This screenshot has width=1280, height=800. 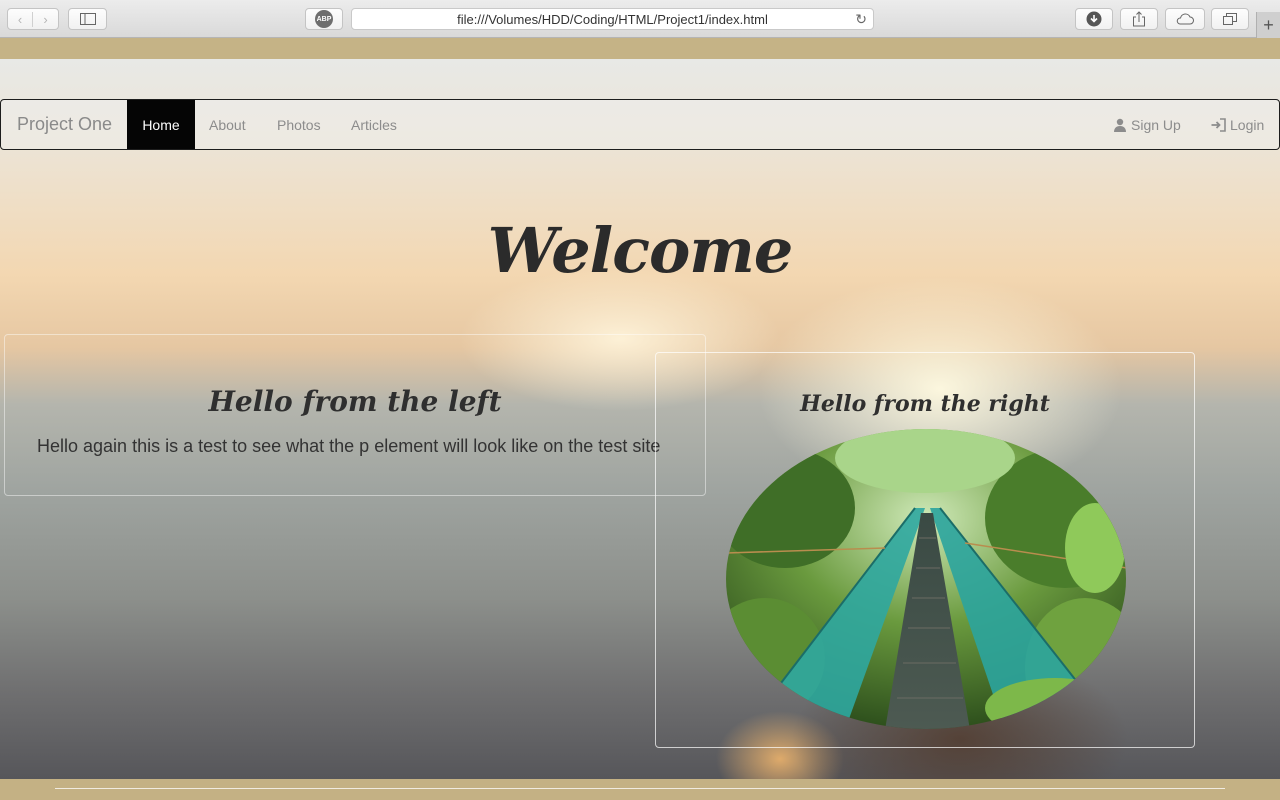 What do you see at coordinates (861, 19) in the screenshot?
I see `reload-icon: ↻` at bounding box center [861, 19].